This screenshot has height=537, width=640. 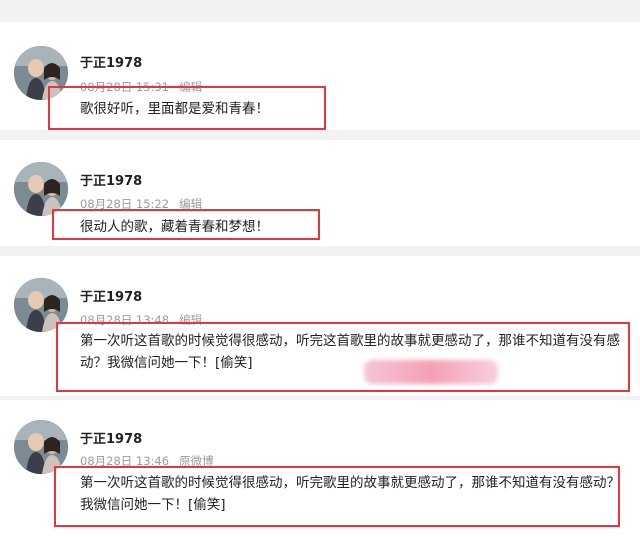 I want to click on avatar-photo-icon, so click(x=41, y=189).